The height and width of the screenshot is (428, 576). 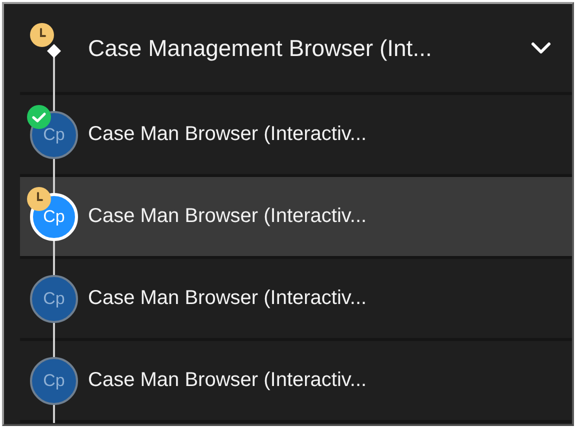 What do you see at coordinates (54, 51) in the screenshot?
I see `diamond-icon` at bounding box center [54, 51].